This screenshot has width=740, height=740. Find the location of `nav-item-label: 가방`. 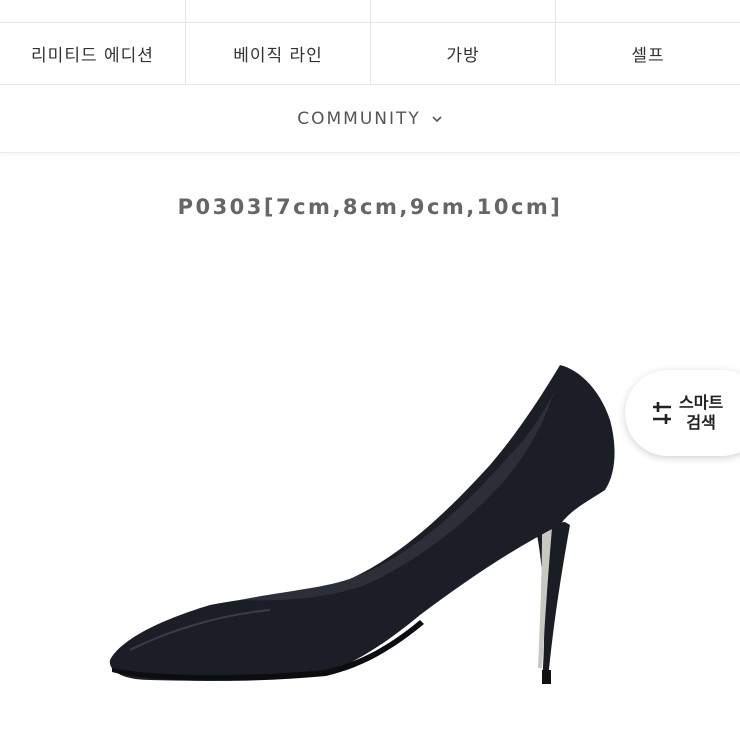

nav-item-label: 가방 is located at coordinates (463, 55).